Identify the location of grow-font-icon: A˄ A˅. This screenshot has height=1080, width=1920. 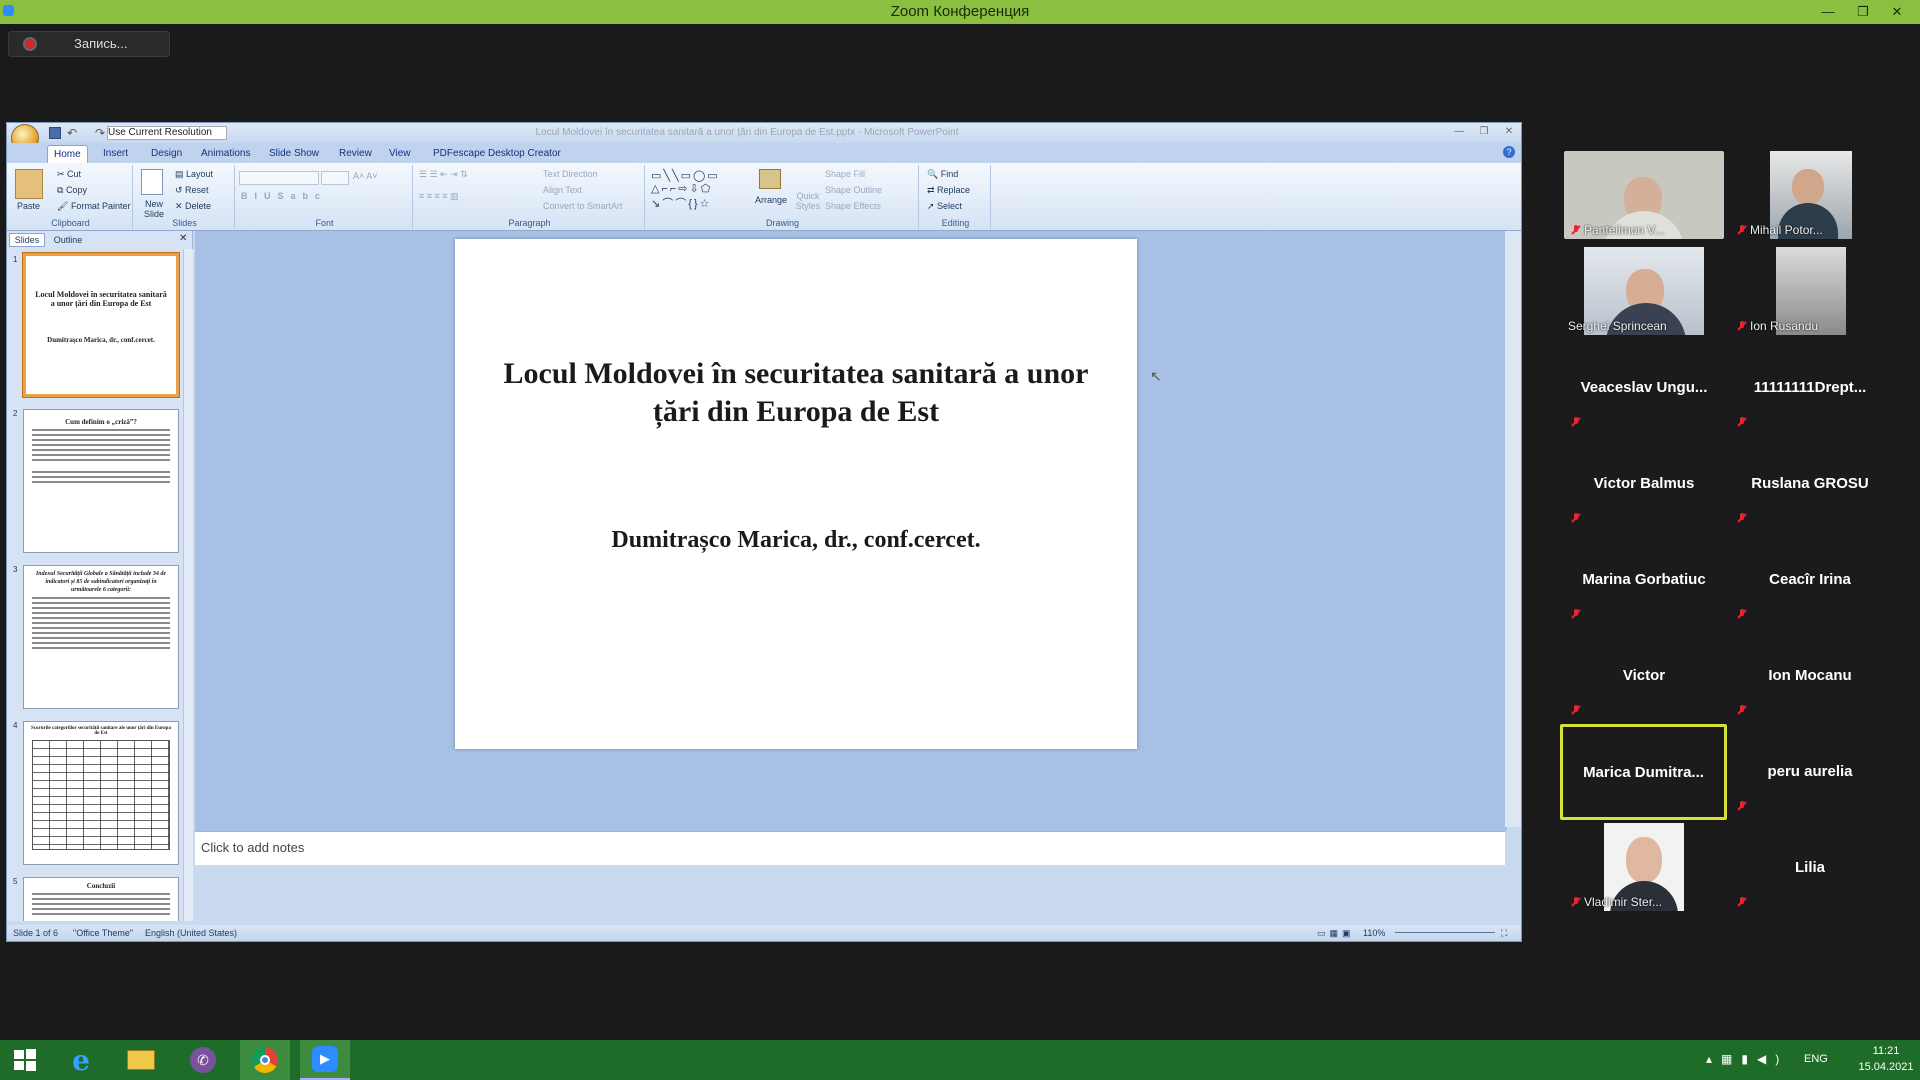
(365, 176).